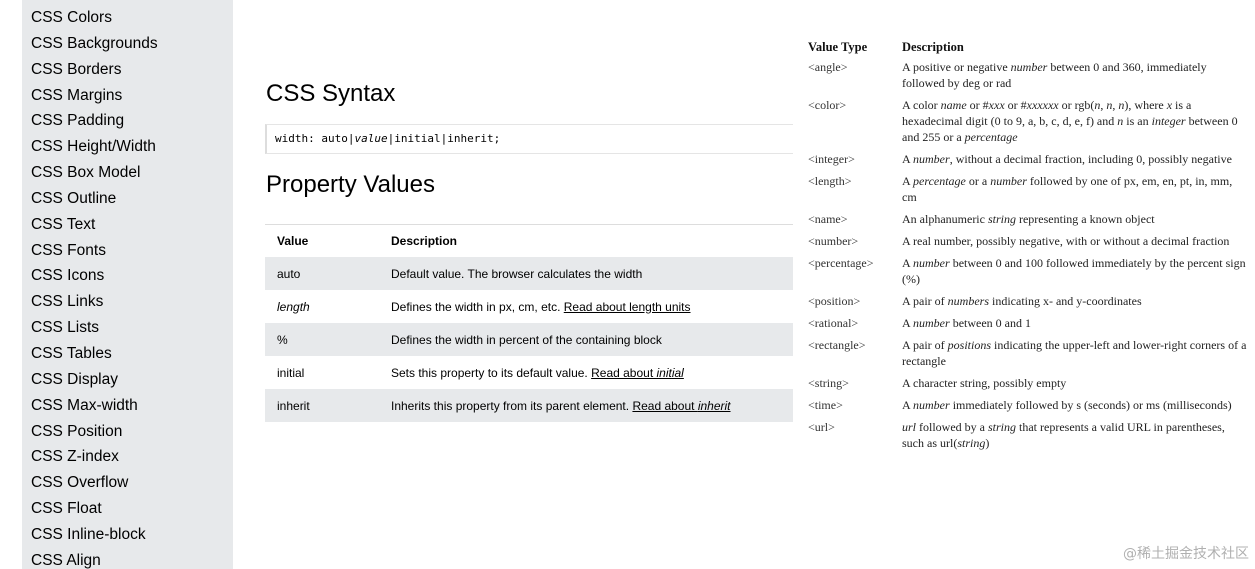 The image size is (1255, 569). What do you see at coordinates (828, 383) in the screenshot?
I see `value-type-name: <string>` at bounding box center [828, 383].